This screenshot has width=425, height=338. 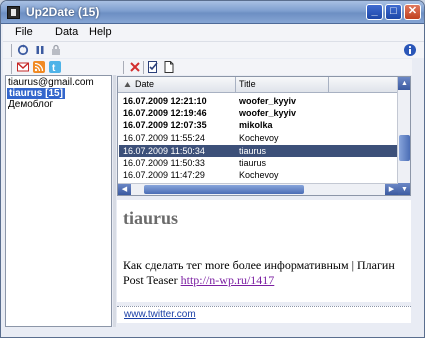 What do you see at coordinates (63, 12) in the screenshot?
I see `window-title: Up2Date (15)` at bounding box center [63, 12].